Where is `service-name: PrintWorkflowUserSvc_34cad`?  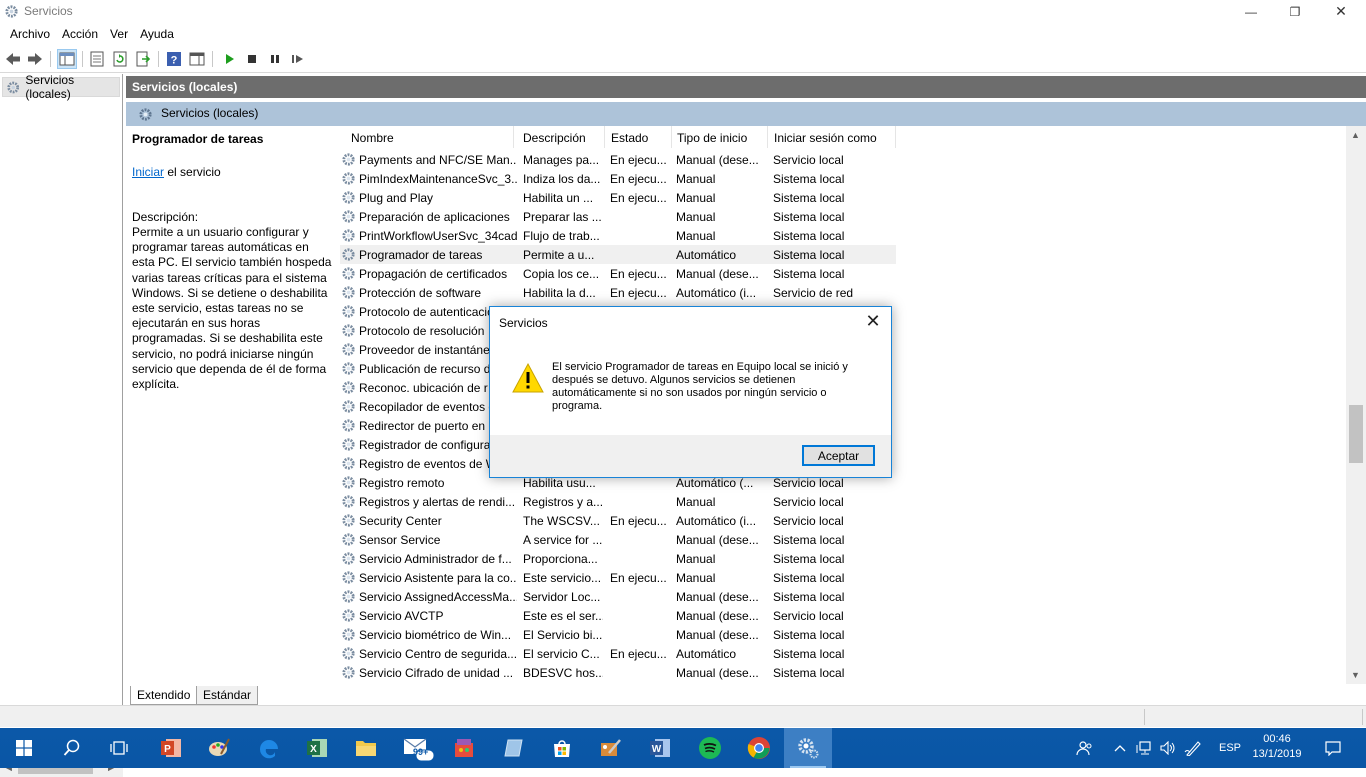 service-name: PrintWorkflowUserSvc_34cad is located at coordinates (438, 236).